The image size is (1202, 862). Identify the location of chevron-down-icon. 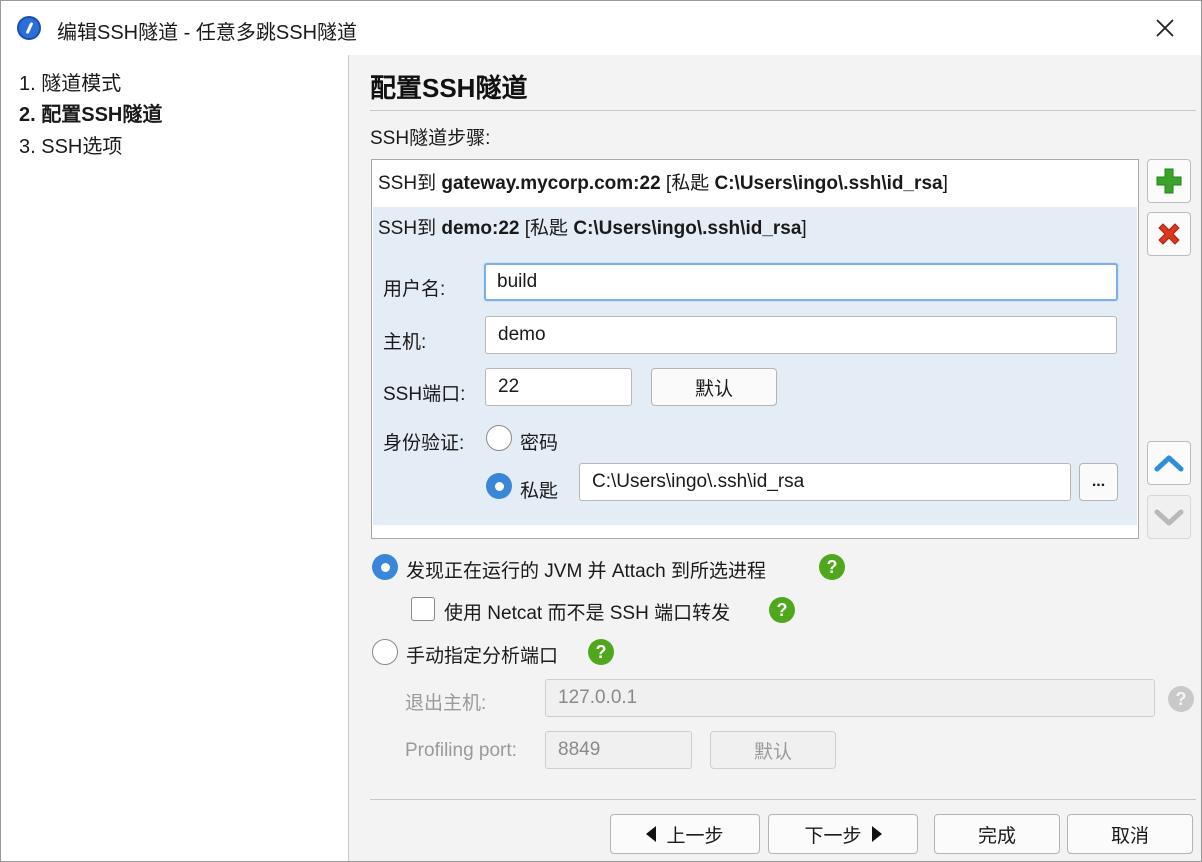
(1169, 517).